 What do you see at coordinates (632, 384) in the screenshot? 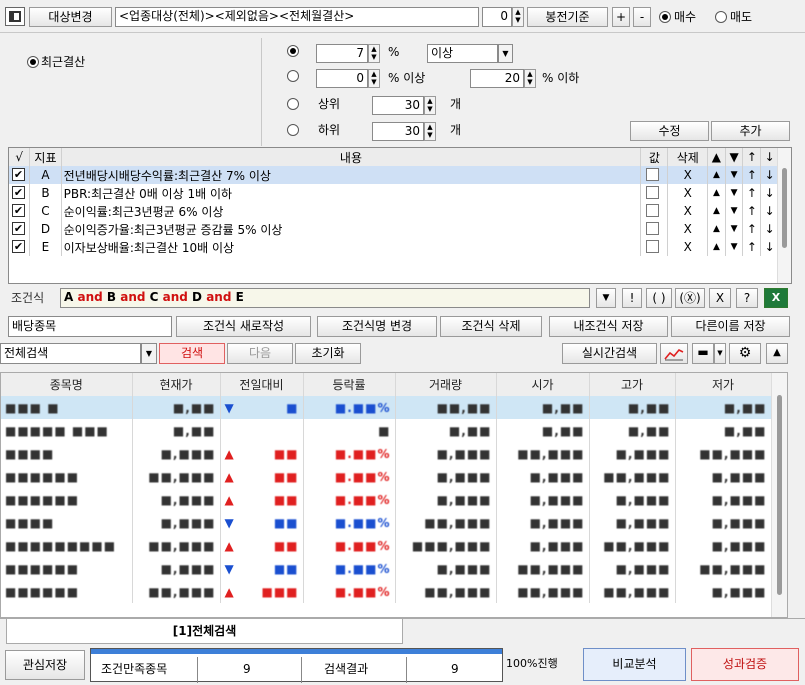
I see `header-high: 고가` at bounding box center [632, 384].